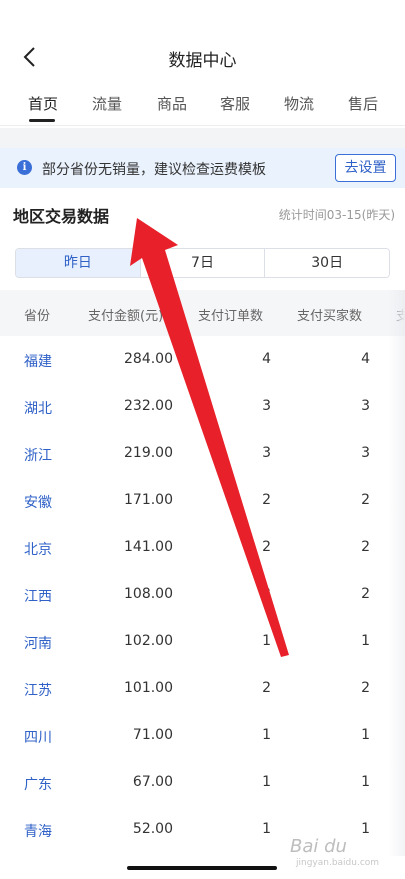  I want to click on section-title: 地区交易数据, so click(61, 216).